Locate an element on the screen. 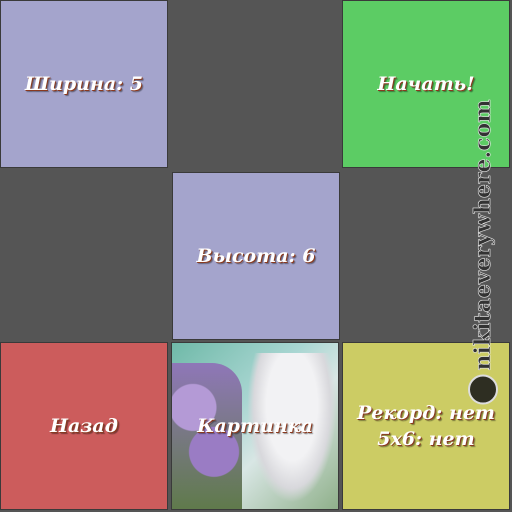 The height and width of the screenshot is (512, 512). back-label: Назад is located at coordinates (84, 426).